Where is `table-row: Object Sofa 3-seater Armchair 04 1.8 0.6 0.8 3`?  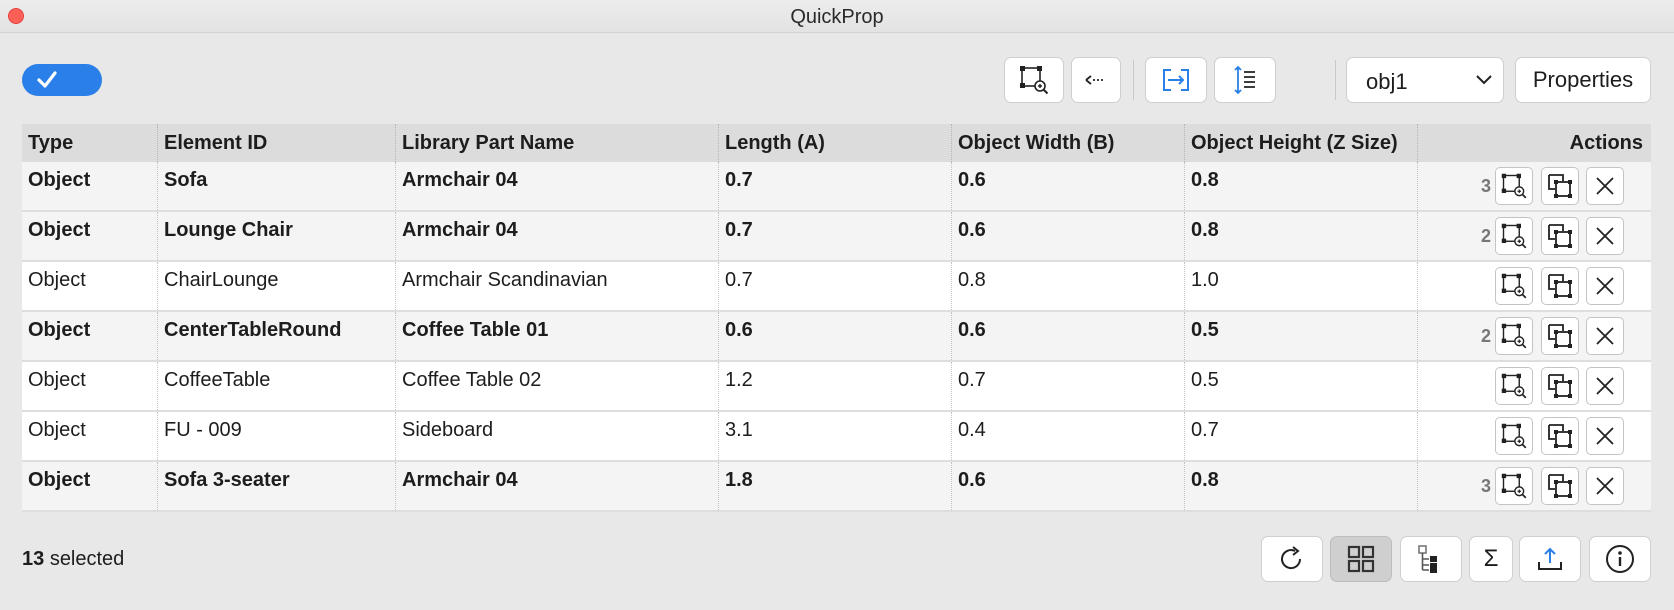
table-row: Object Sofa 3-seater Armchair 04 1.8 0.6 0.8 3 is located at coordinates (836, 487).